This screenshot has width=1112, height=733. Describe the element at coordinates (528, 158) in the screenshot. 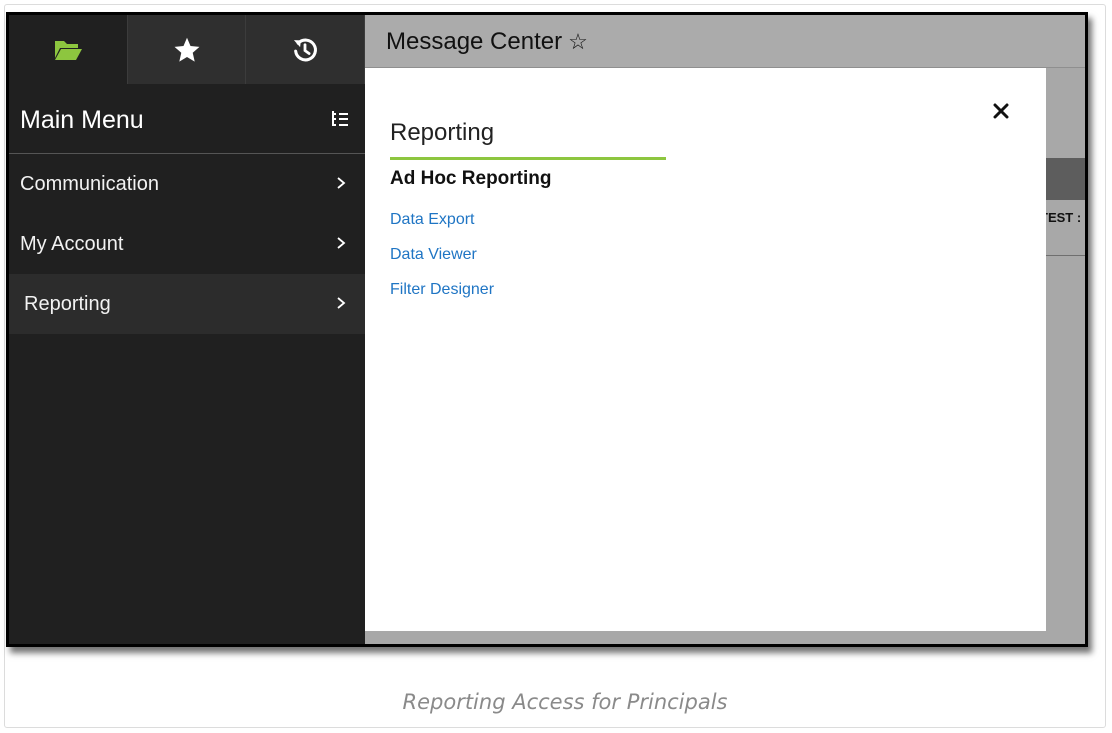

I see `flyout-title-underline` at that location.